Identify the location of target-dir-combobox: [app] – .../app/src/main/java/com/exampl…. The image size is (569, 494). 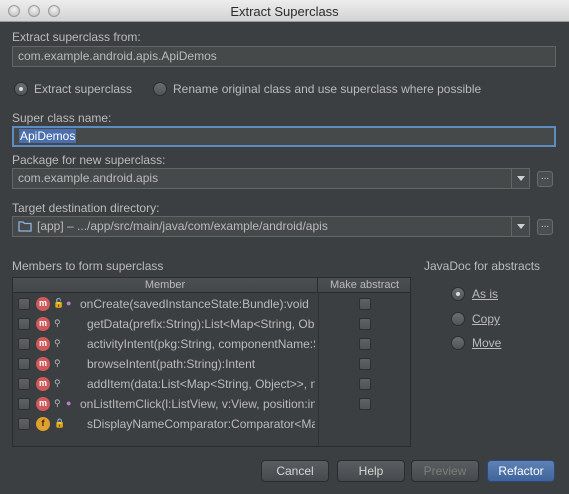
(271, 226).